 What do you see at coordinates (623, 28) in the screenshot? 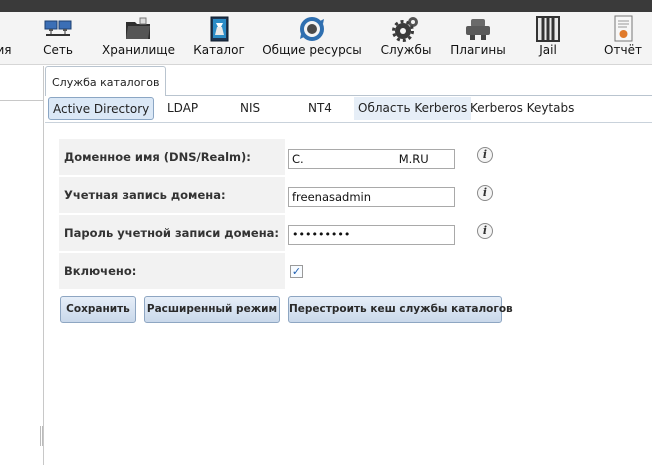
I see `report-icon` at bounding box center [623, 28].